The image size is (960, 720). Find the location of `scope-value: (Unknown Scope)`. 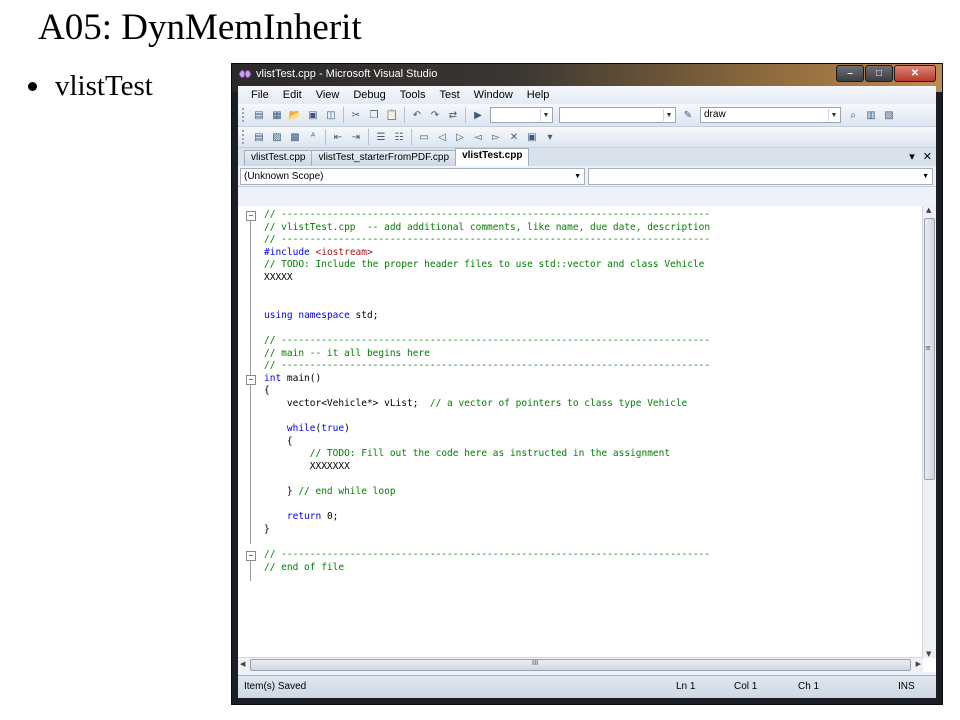

scope-value: (Unknown Scope) is located at coordinates (284, 176).